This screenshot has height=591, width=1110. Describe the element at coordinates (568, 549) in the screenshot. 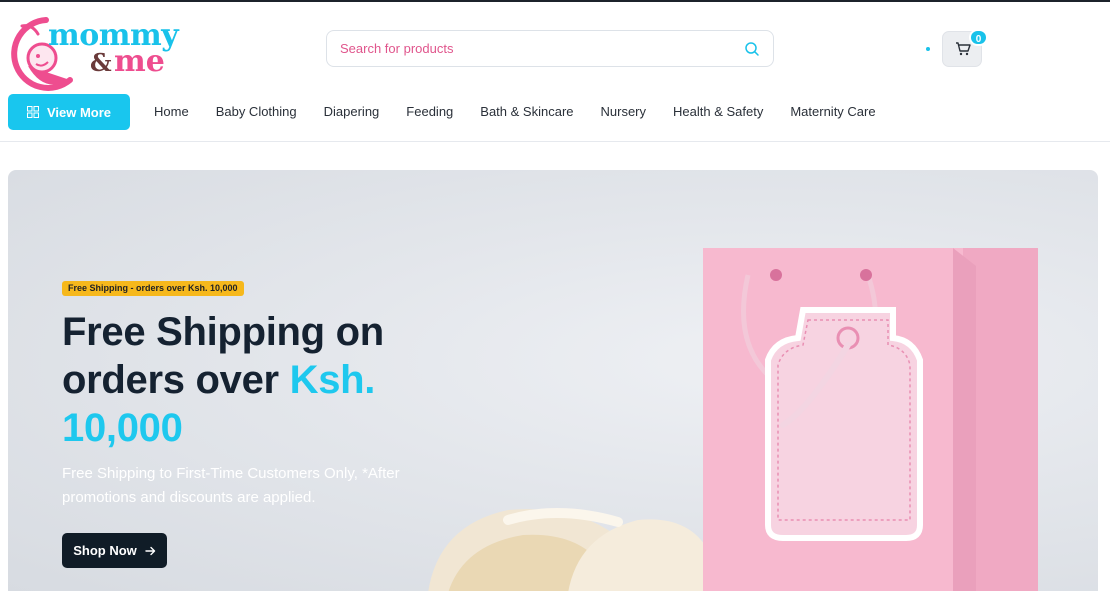

I see `baby-shoes-illustration` at that location.